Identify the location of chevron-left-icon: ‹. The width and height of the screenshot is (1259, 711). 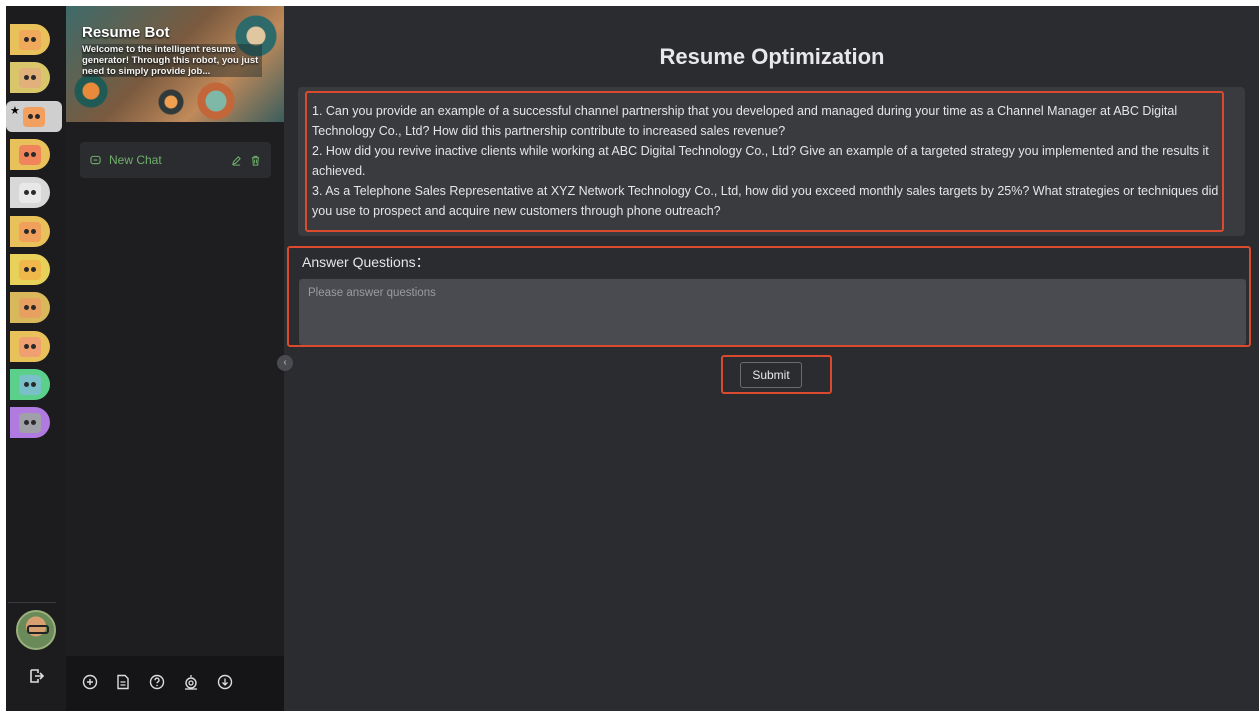
(285, 363).